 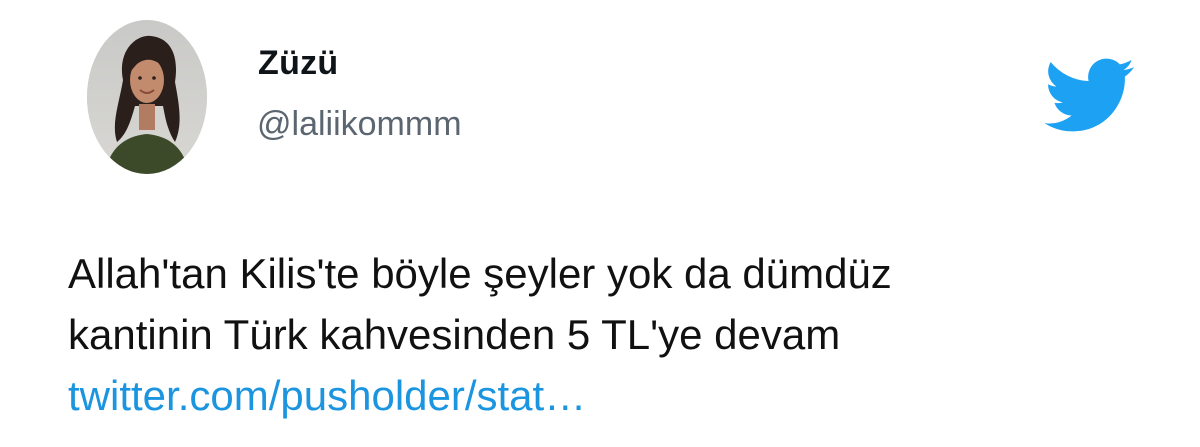 I want to click on twitter-bird-icon, so click(x=1090, y=96).